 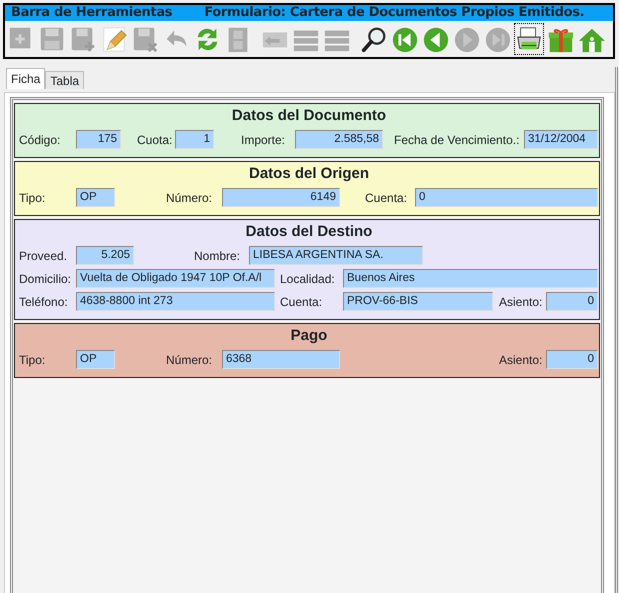 What do you see at coordinates (218, 256) in the screenshot?
I see `field-label: Nombre:` at bounding box center [218, 256].